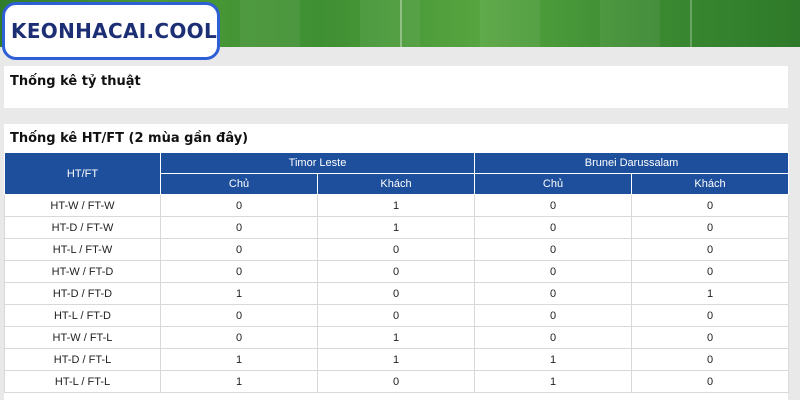 Image resolution: width=800 pixels, height=400 pixels. What do you see at coordinates (129, 138) in the screenshot?
I see `htft-stats-title: Thống kê HT/FT (2 mùa gần đây)` at bounding box center [129, 138].